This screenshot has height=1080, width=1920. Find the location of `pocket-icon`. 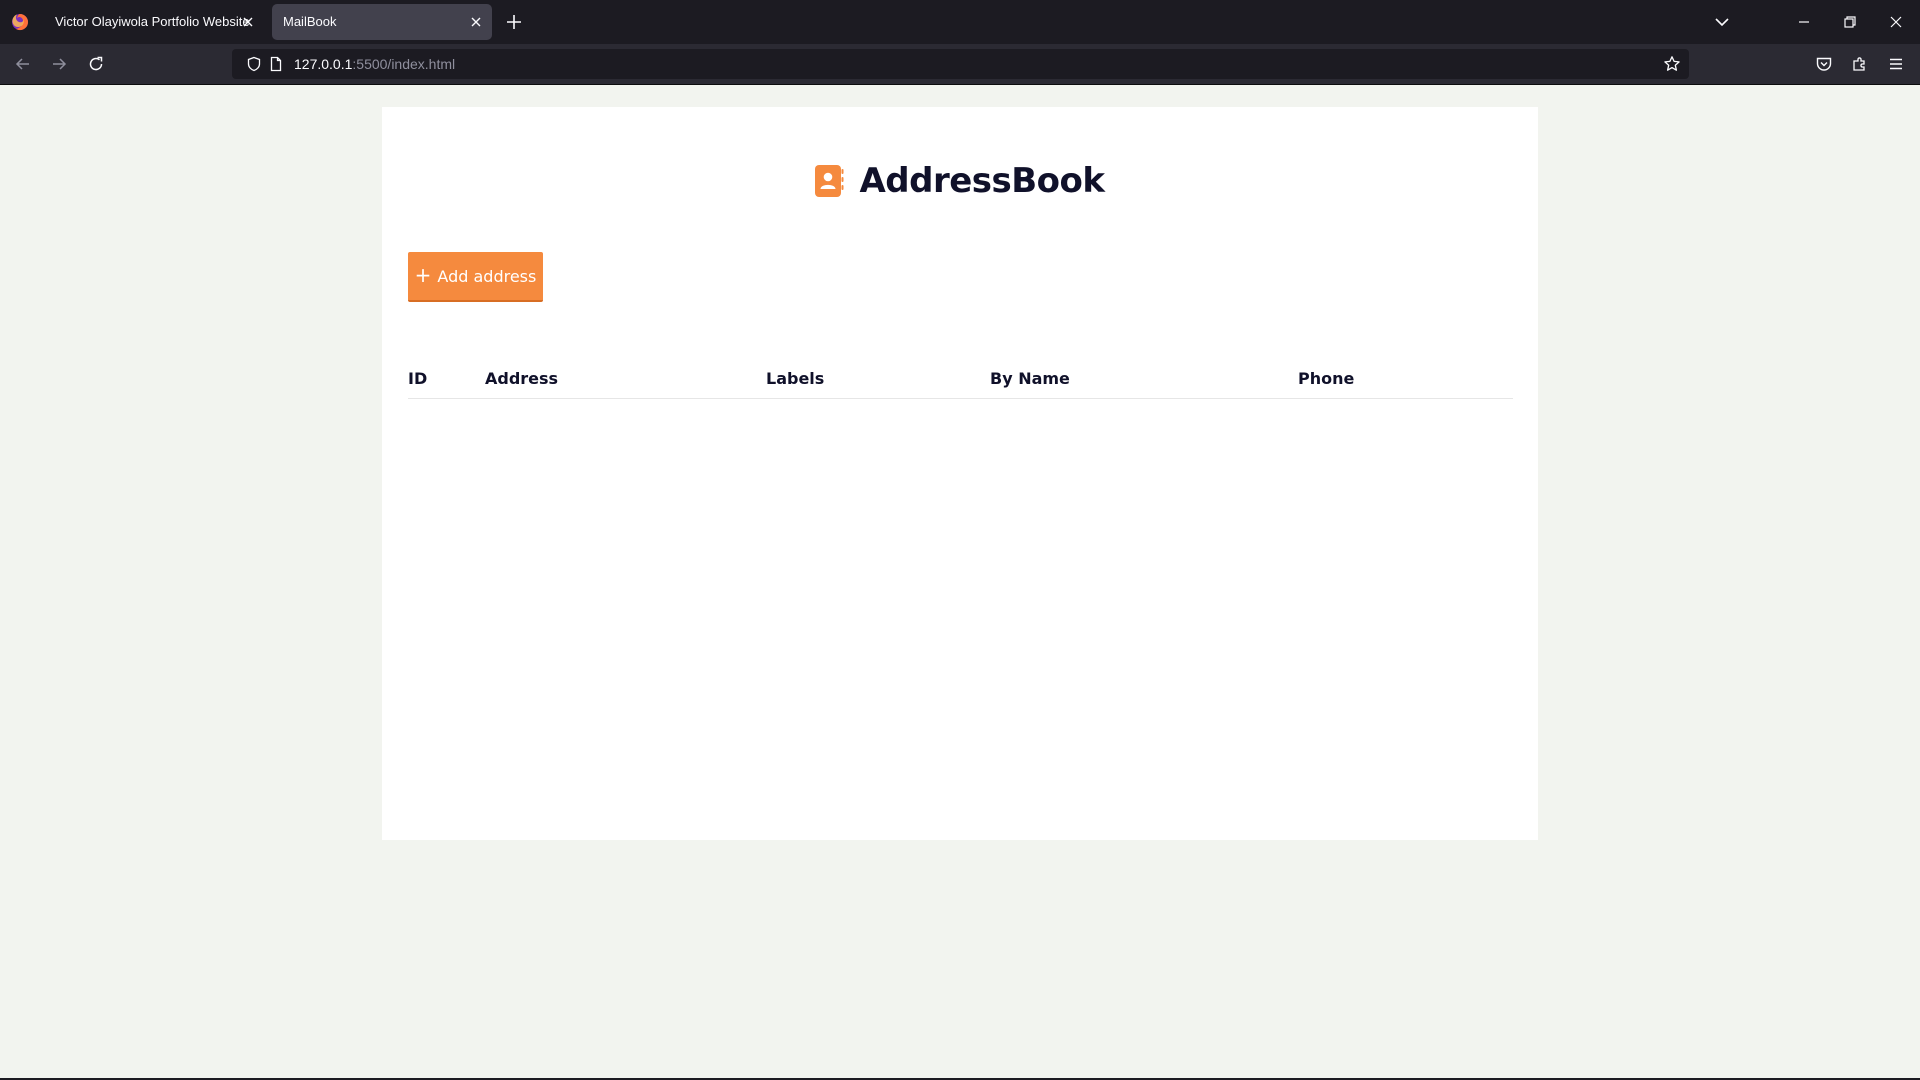

pocket-icon is located at coordinates (1824, 64).